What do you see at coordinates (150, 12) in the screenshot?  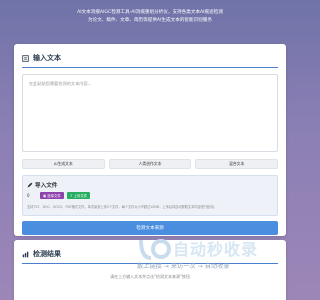 I see `header-line-1: AI文本消痕AIGC检测工具-AI消痕重组分析仪，支持各类文本AI痕迹检测` at bounding box center [150, 12].